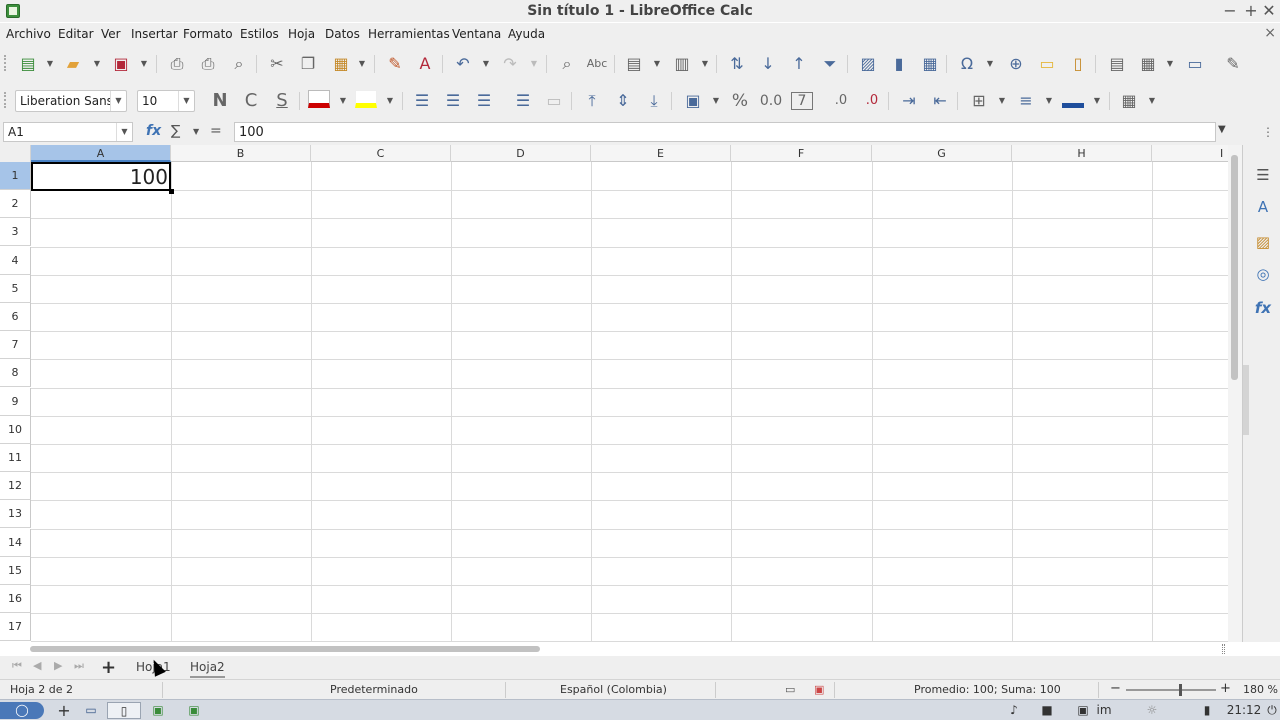  I want to click on paste-icon: ▦, so click(341, 64).